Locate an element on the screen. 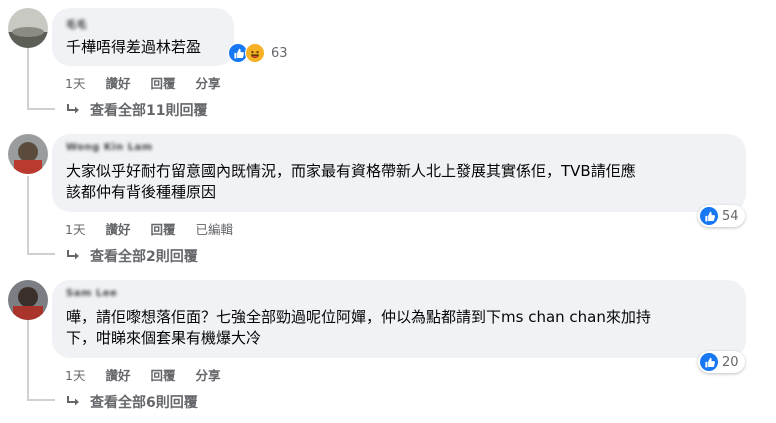  reaction-summary: 20 is located at coordinates (721, 362).